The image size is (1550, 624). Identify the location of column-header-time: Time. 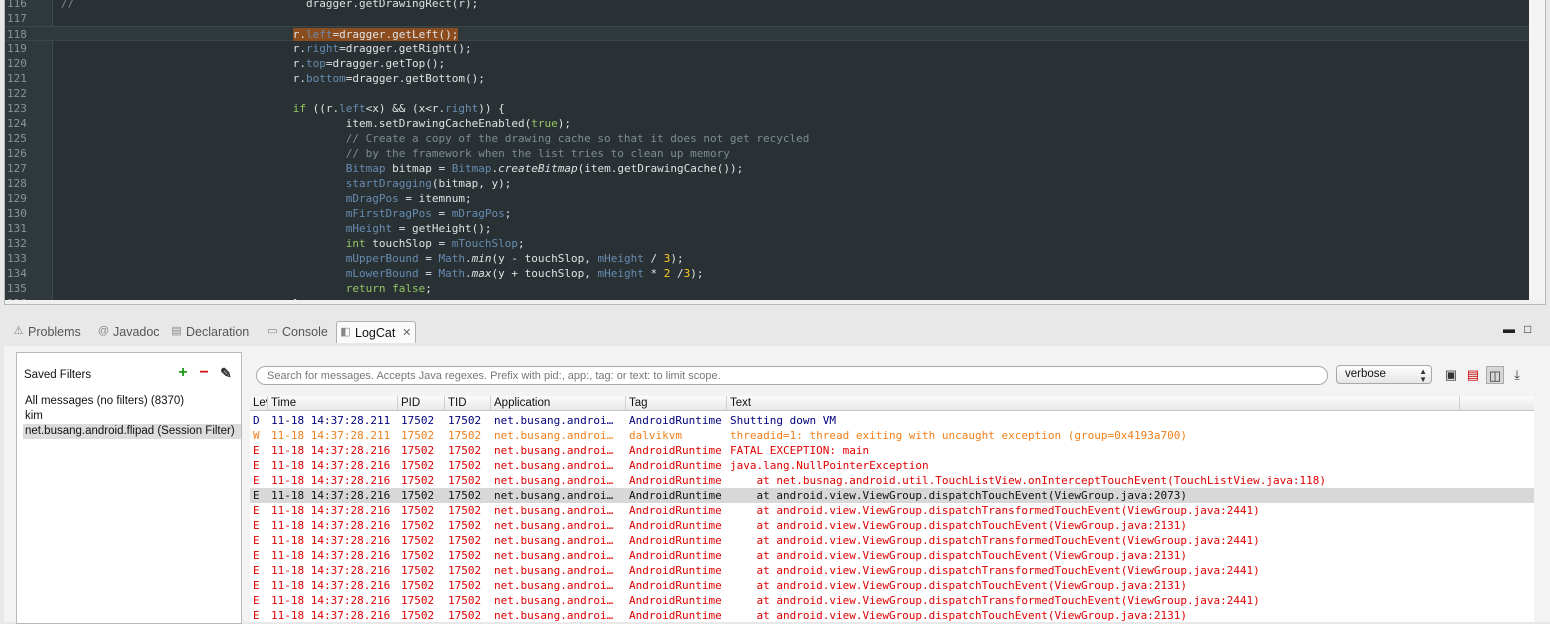
(333, 403).